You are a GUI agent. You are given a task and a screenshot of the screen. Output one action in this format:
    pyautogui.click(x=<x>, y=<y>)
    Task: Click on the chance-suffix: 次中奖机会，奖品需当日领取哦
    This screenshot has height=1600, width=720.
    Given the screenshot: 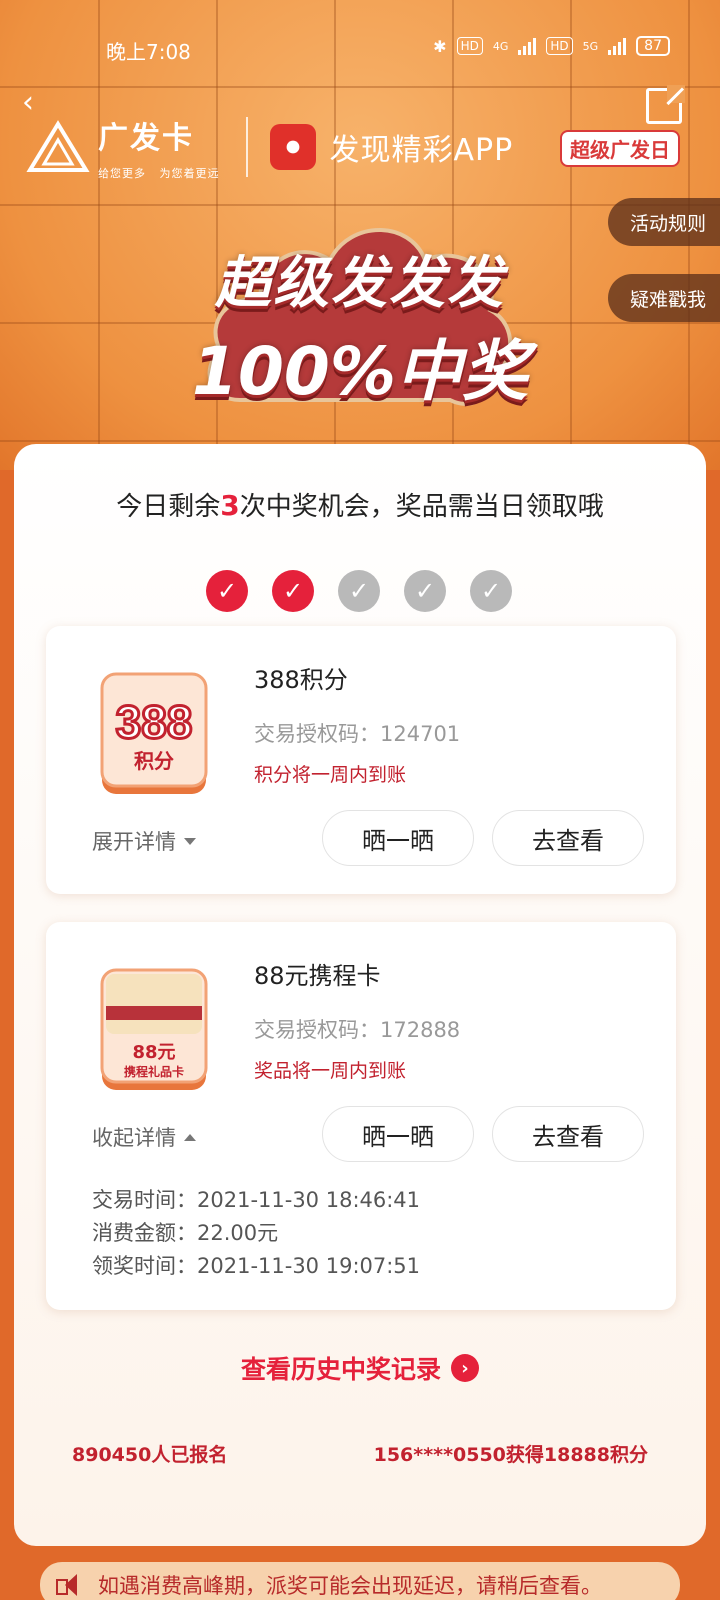 What is the action you would take?
    pyautogui.click(x=421, y=507)
    